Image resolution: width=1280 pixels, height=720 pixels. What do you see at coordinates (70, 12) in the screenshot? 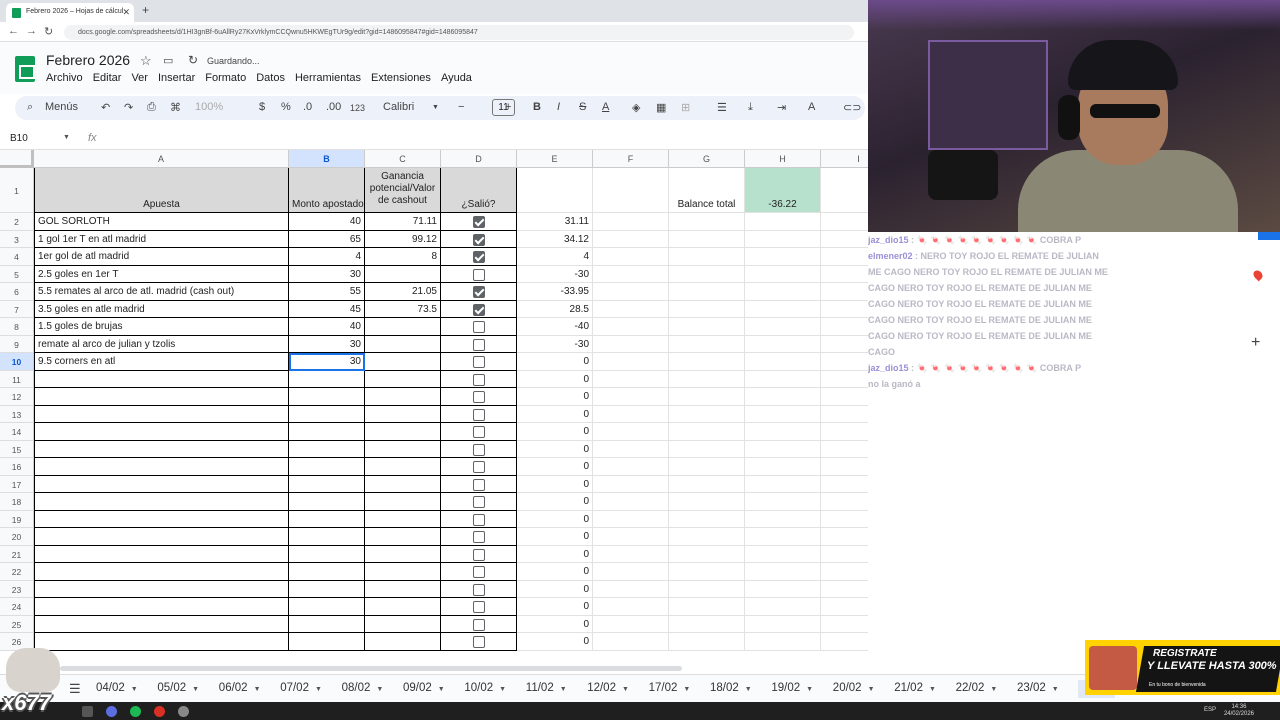
I see `browser-tab: Febrero 2026 – Hojas de cálcul ✕` at bounding box center [70, 12].